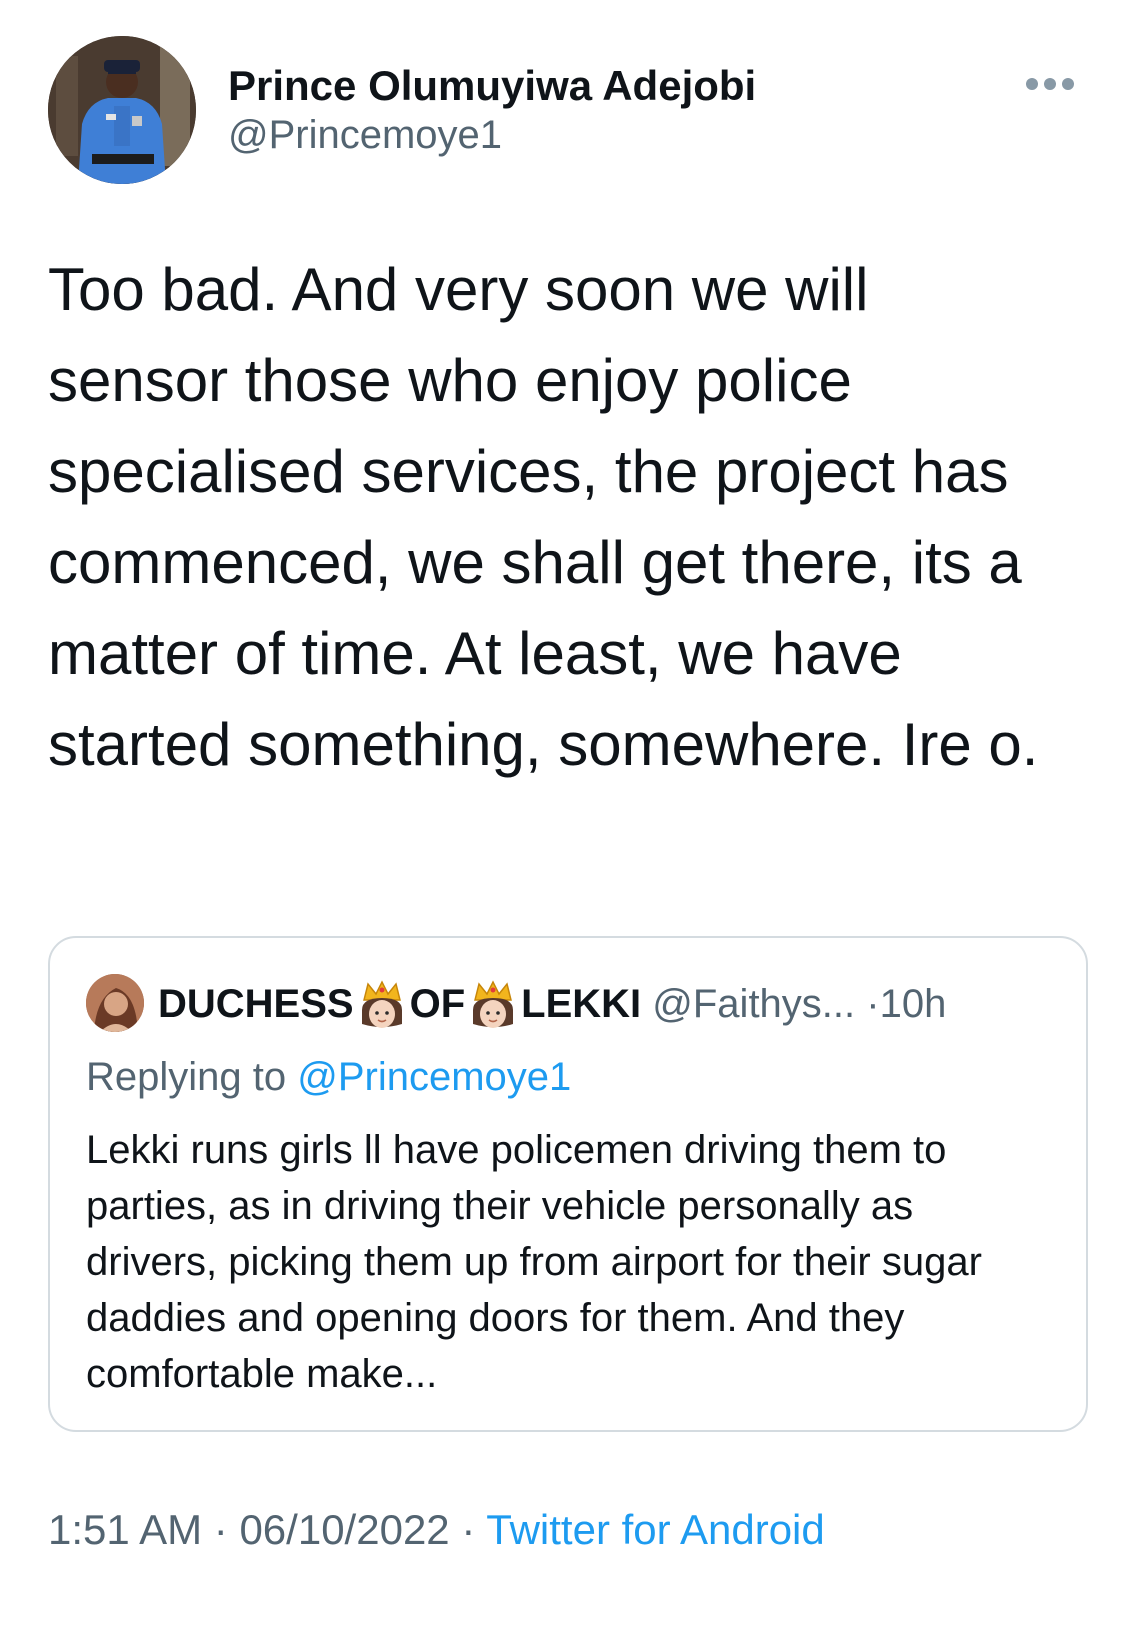 The height and width of the screenshot is (1626, 1125). I want to click on tweet-time: 1:51 AM, so click(125, 1529).